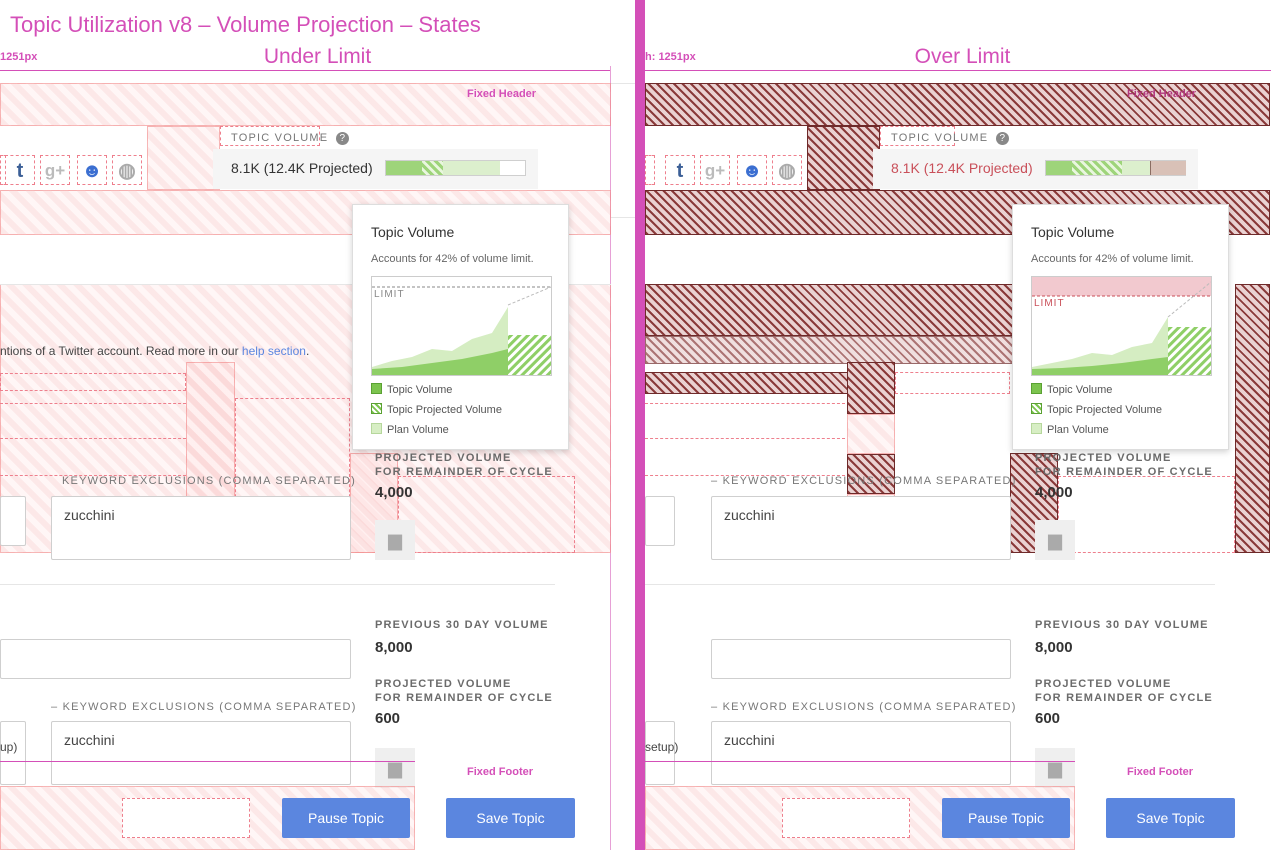 Image resolution: width=1280 pixels, height=850 pixels. Describe the element at coordinates (274, 351) in the screenshot. I see `help-section-link: help section` at that location.